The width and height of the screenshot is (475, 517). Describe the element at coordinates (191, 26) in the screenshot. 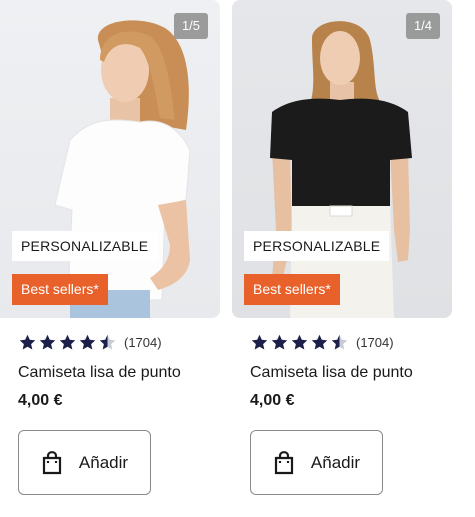

I see `image-counter: 1/5` at that location.